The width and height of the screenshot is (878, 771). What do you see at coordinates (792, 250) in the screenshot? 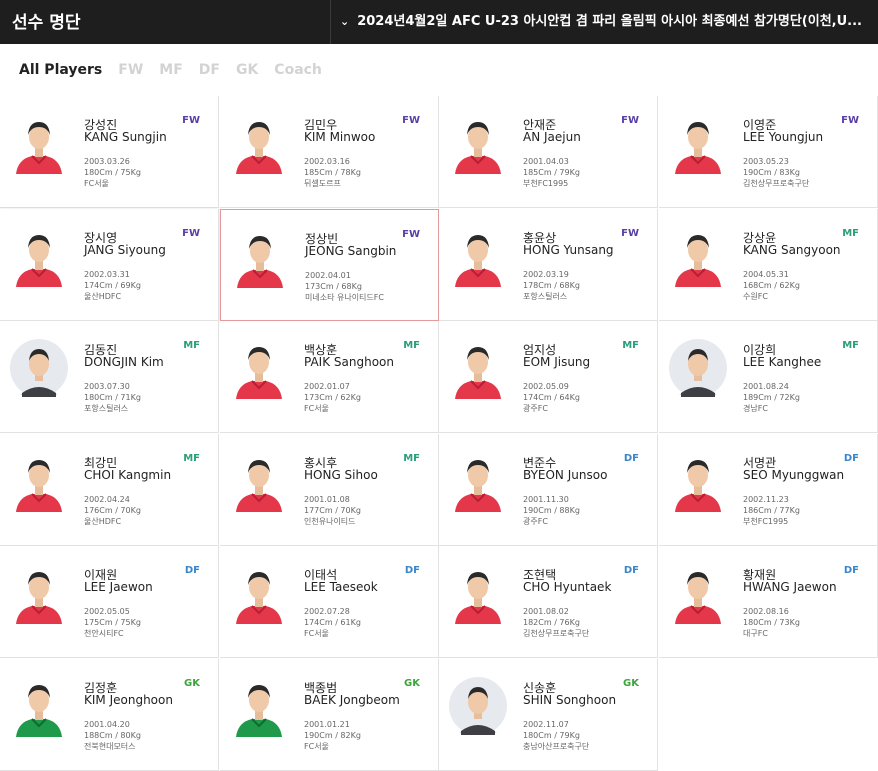
I see `player-name-english: KANG Sangyoon` at bounding box center [792, 250].